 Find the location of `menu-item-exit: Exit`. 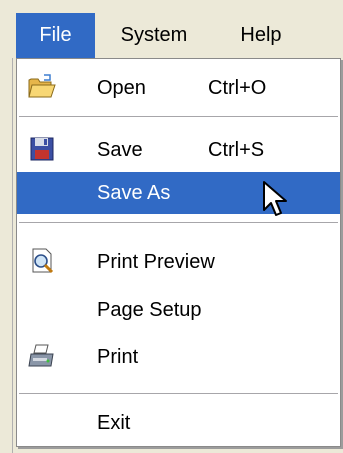

menu-item-exit: Exit is located at coordinates (178, 423).